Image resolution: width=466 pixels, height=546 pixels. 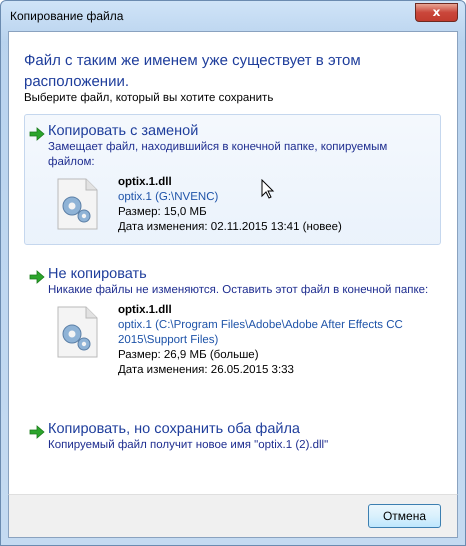 What do you see at coordinates (230, 227) in the screenshot?
I see `file-date: Дата изменения: 02.11.2015 13:41 (новее)` at bounding box center [230, 227].